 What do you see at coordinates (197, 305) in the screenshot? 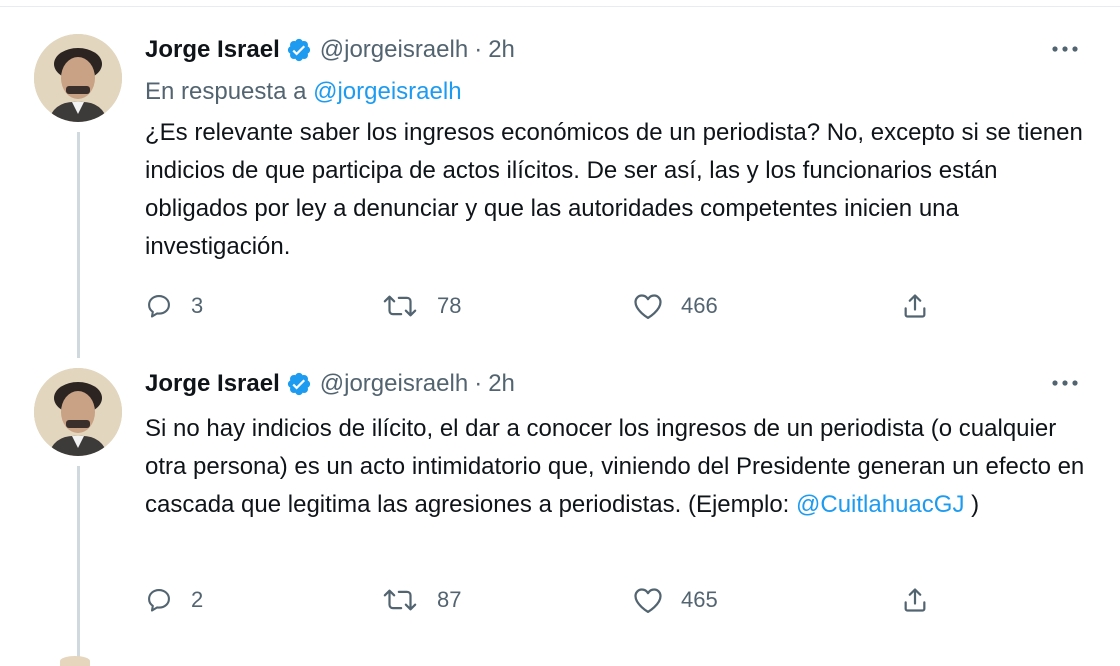
I see `reply-count: 3` at bounding box center [197, 305].